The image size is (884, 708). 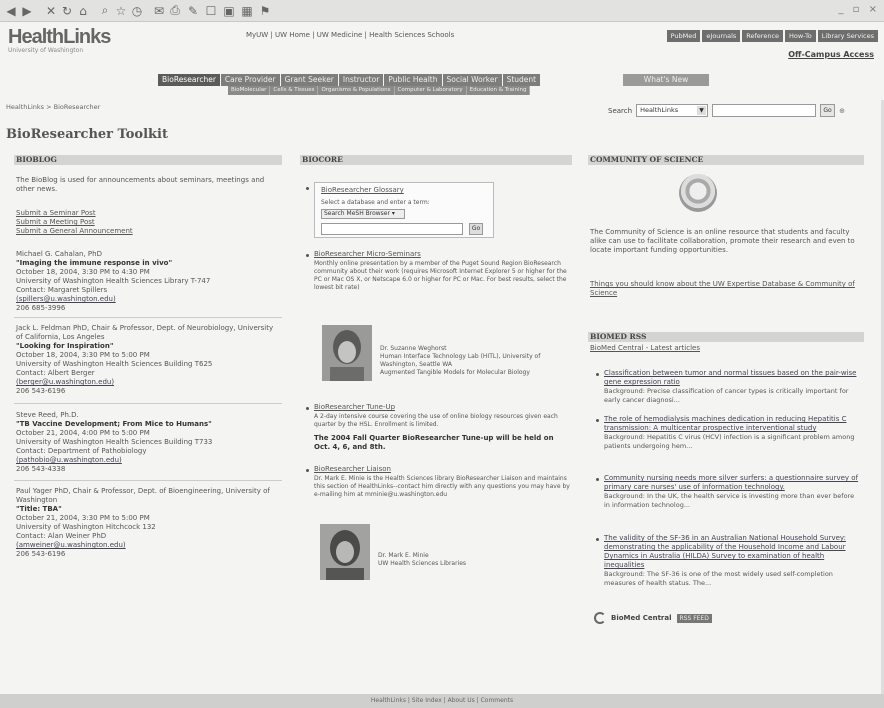 What do you see at coordinates (357, 213) in the screenshot?
I see `glossary-select-value: Search MeSH Browser` at bounding box center [357, 213].